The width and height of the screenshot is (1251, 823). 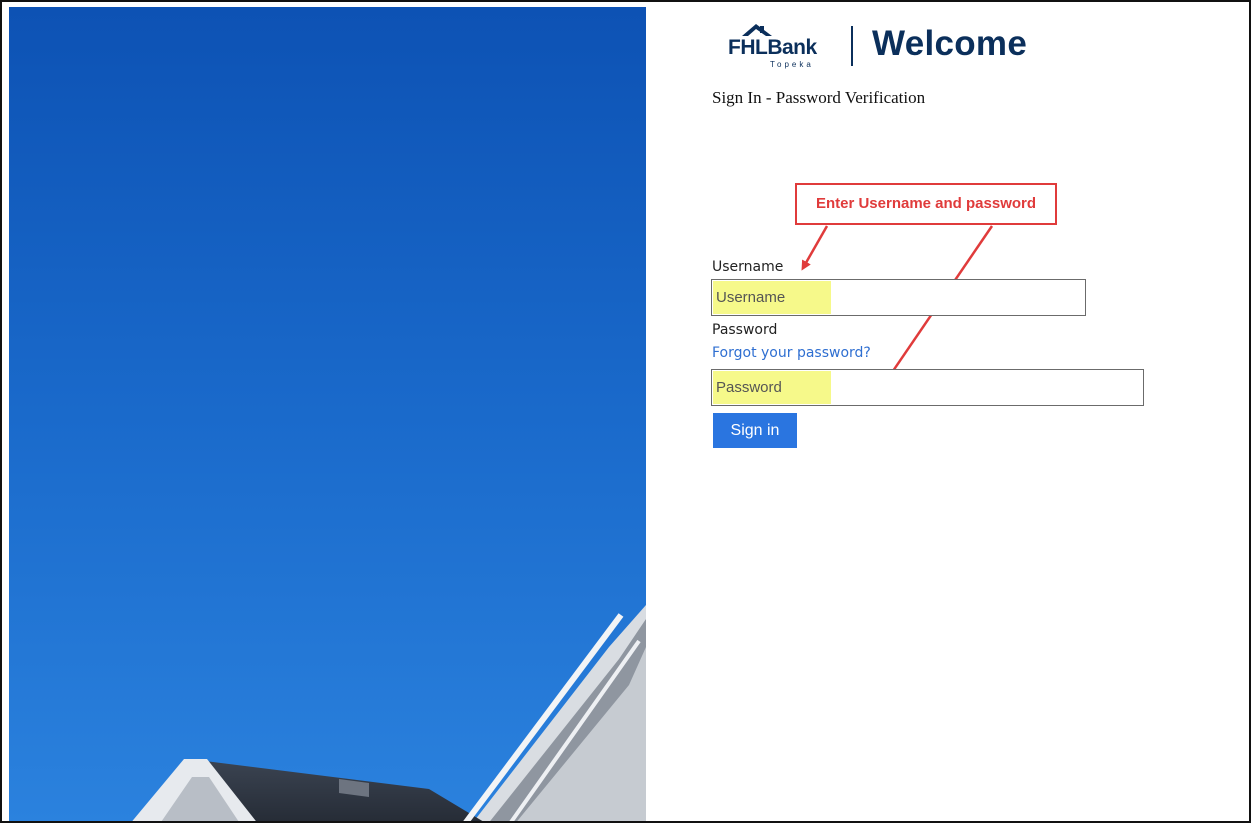 I want to click on password-field-wrapper, so click(x=927, y=387).